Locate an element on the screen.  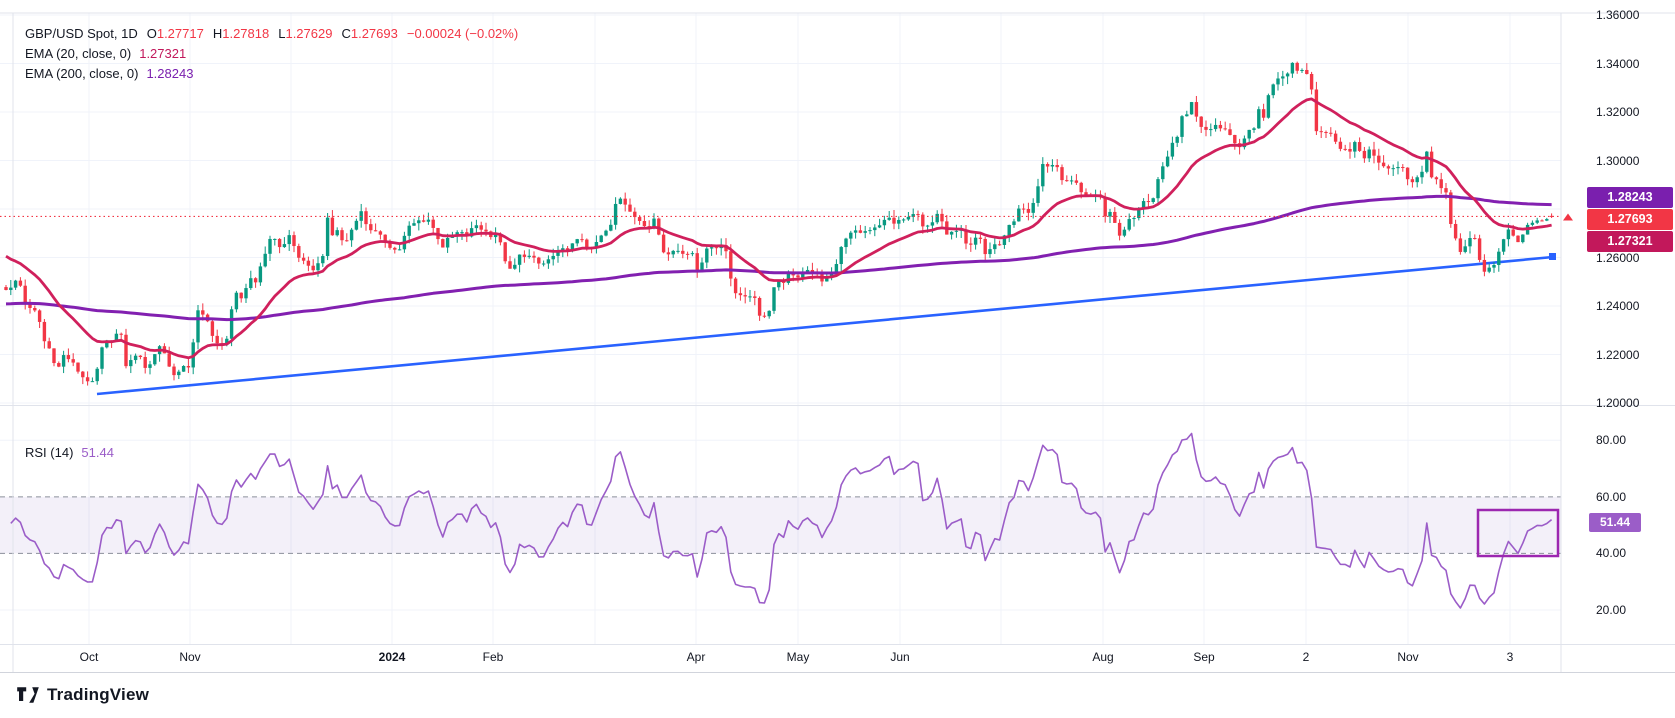
price-tick-label: 1.30000 is located at coordinates (1618, 161).